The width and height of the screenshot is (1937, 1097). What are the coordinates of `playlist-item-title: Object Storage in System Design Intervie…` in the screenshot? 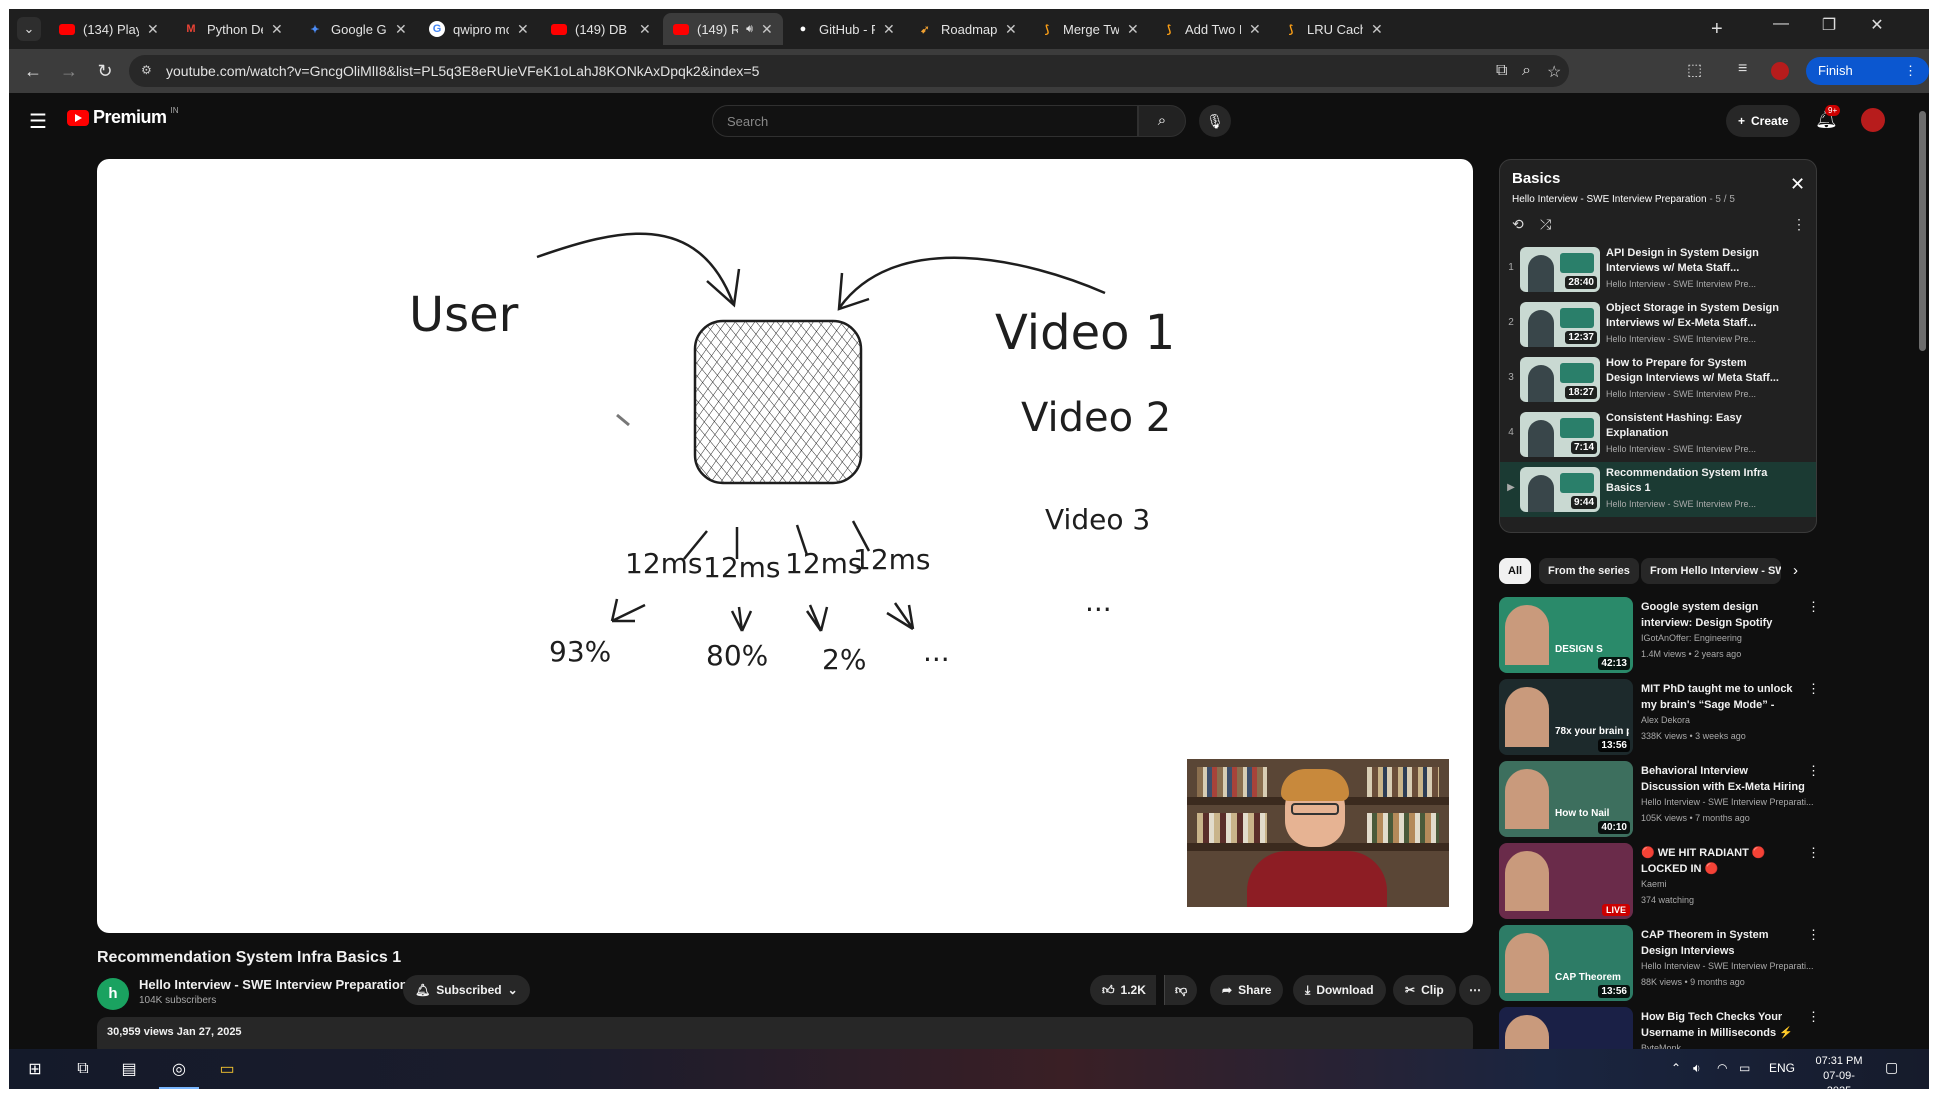 It's located at (1693, 316).